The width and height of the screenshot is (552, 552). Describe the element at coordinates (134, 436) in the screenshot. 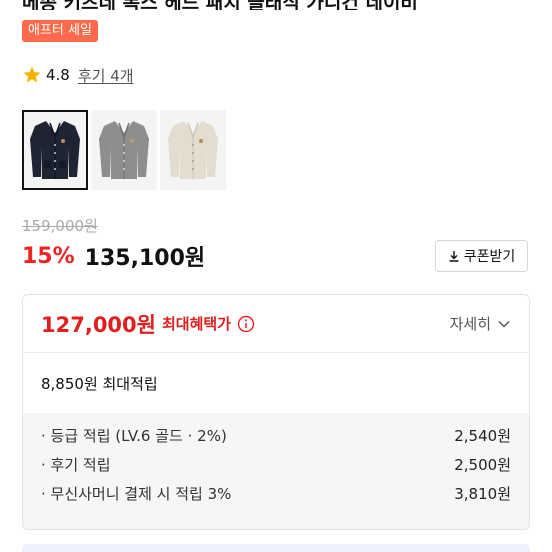

I see `points-row-label: · 등급 적립 (LV.6 골드 · 2%)` at that location.